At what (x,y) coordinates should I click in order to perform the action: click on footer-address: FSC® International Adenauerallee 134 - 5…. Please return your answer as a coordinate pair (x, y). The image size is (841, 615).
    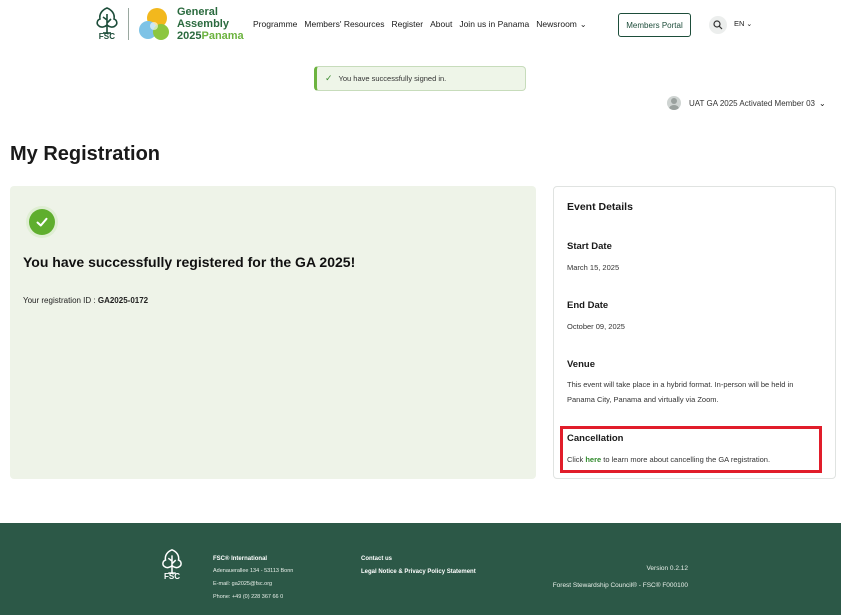
    Looking at the image, I should click on (253, 581).